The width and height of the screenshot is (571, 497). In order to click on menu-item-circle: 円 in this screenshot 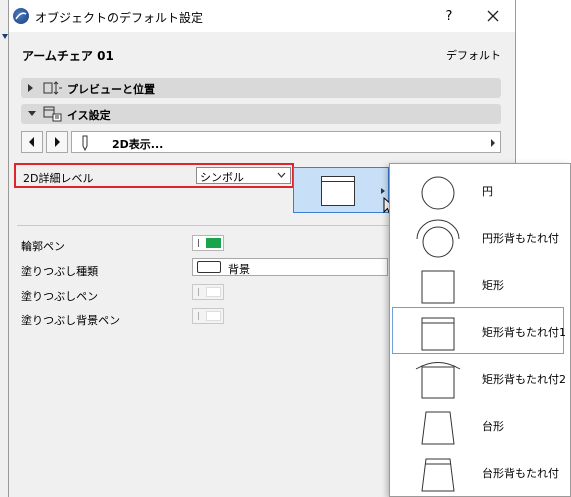, I will do `click(478, 189)`.